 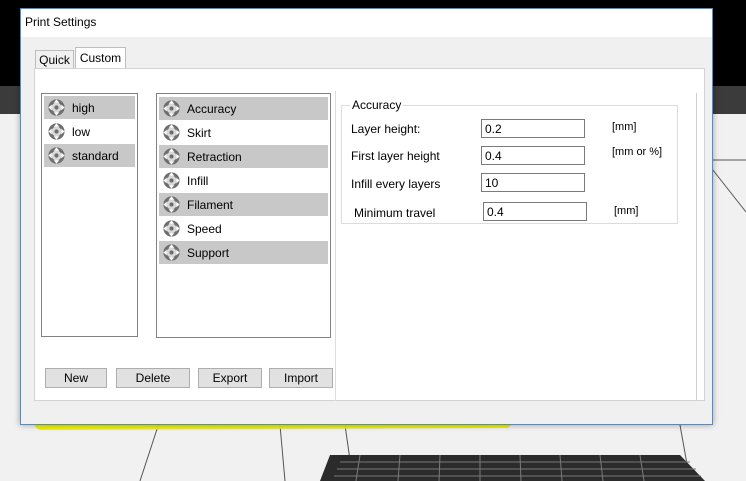 I want to click on list-item-label: Infill, so click(x=198, y=180).